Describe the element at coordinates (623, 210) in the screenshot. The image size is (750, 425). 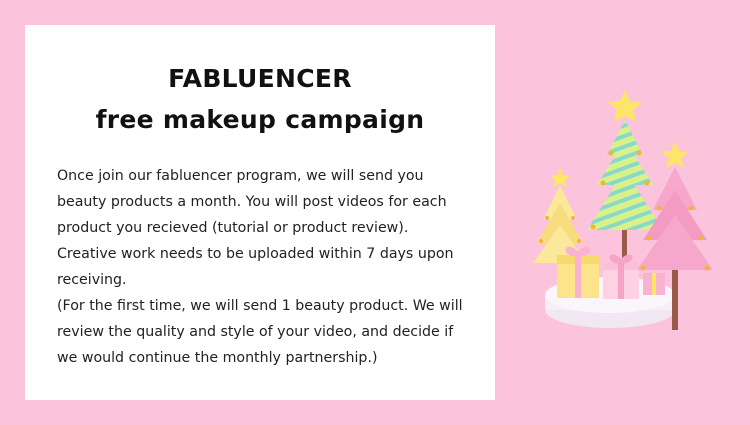
I see `christmas-trees-with-gifts-illustration` at that location.